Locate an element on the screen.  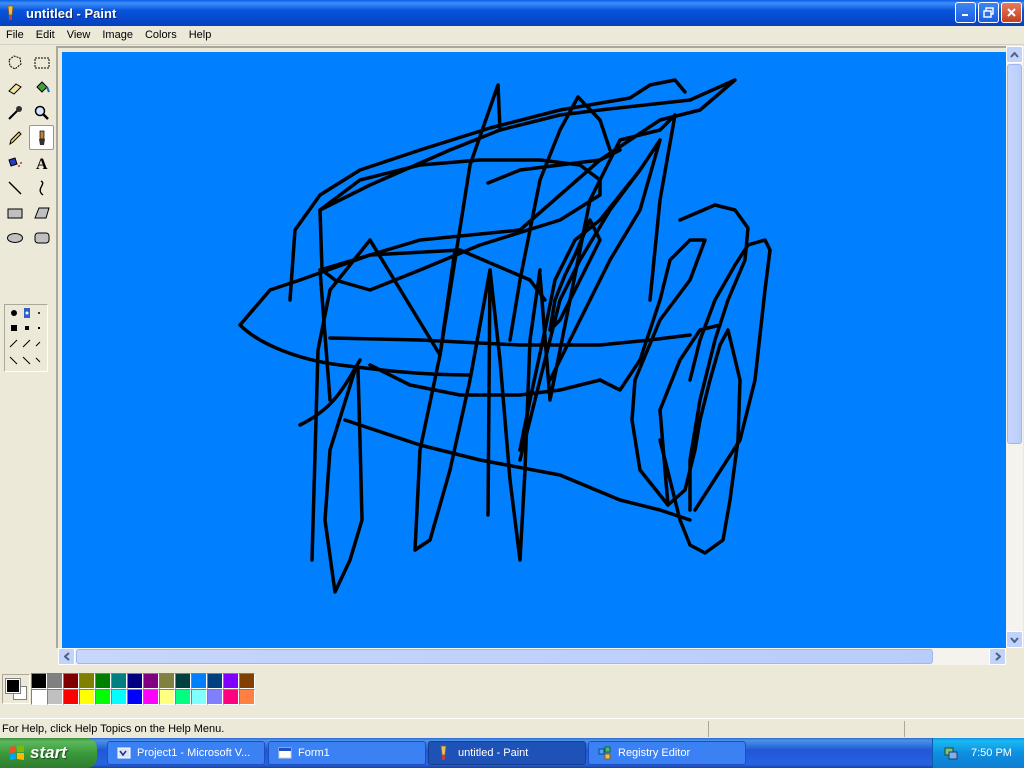
status-coords is located at coordinates (806, 728).